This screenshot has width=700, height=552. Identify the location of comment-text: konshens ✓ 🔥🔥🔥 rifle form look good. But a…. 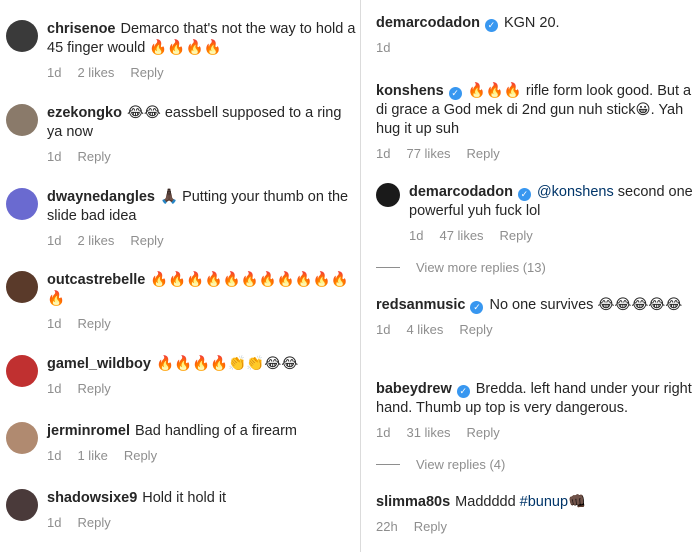
(534, 110).